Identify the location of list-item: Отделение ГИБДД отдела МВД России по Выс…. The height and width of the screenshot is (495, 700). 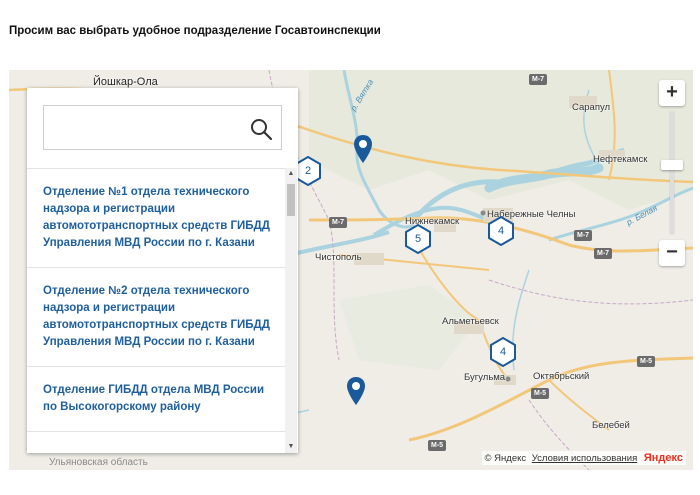
(156, 399).